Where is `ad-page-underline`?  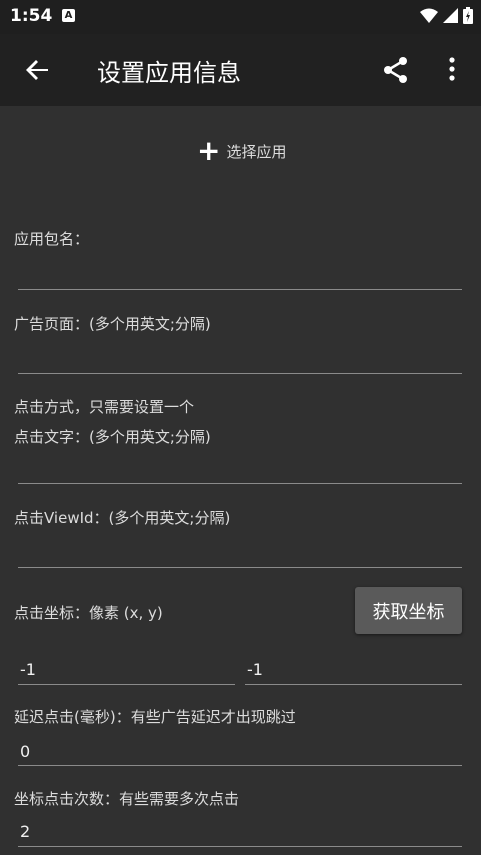 ad-page-underline is located at coordinates (240, 373).